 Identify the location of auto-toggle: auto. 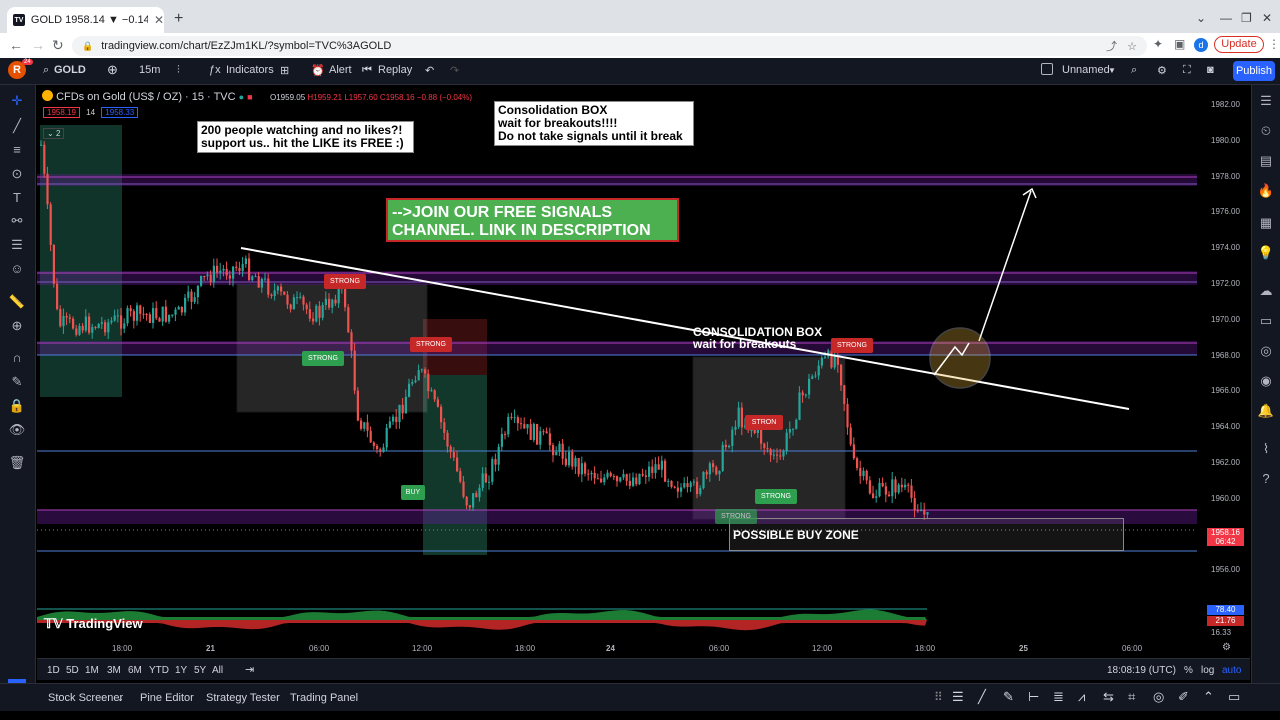
(1231, 670).